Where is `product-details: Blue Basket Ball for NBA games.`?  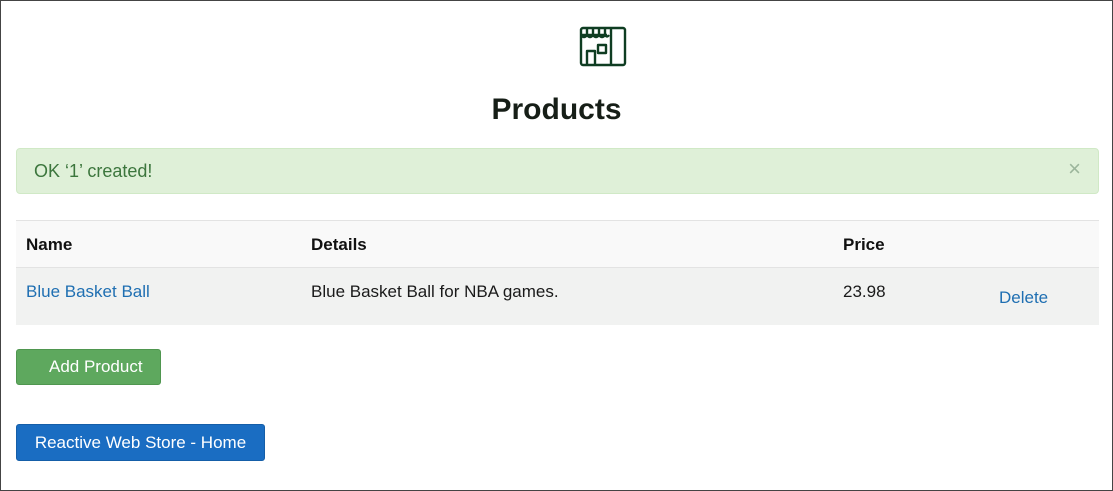
product-details: Blue Basket Ball for NBA games. is located at coordinates (435, 291).